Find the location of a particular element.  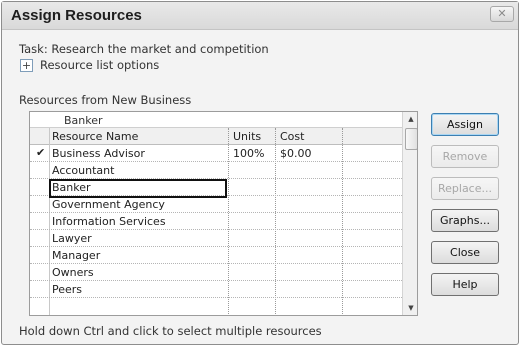

column-header-units: Units is located at coordinates (247, 136).